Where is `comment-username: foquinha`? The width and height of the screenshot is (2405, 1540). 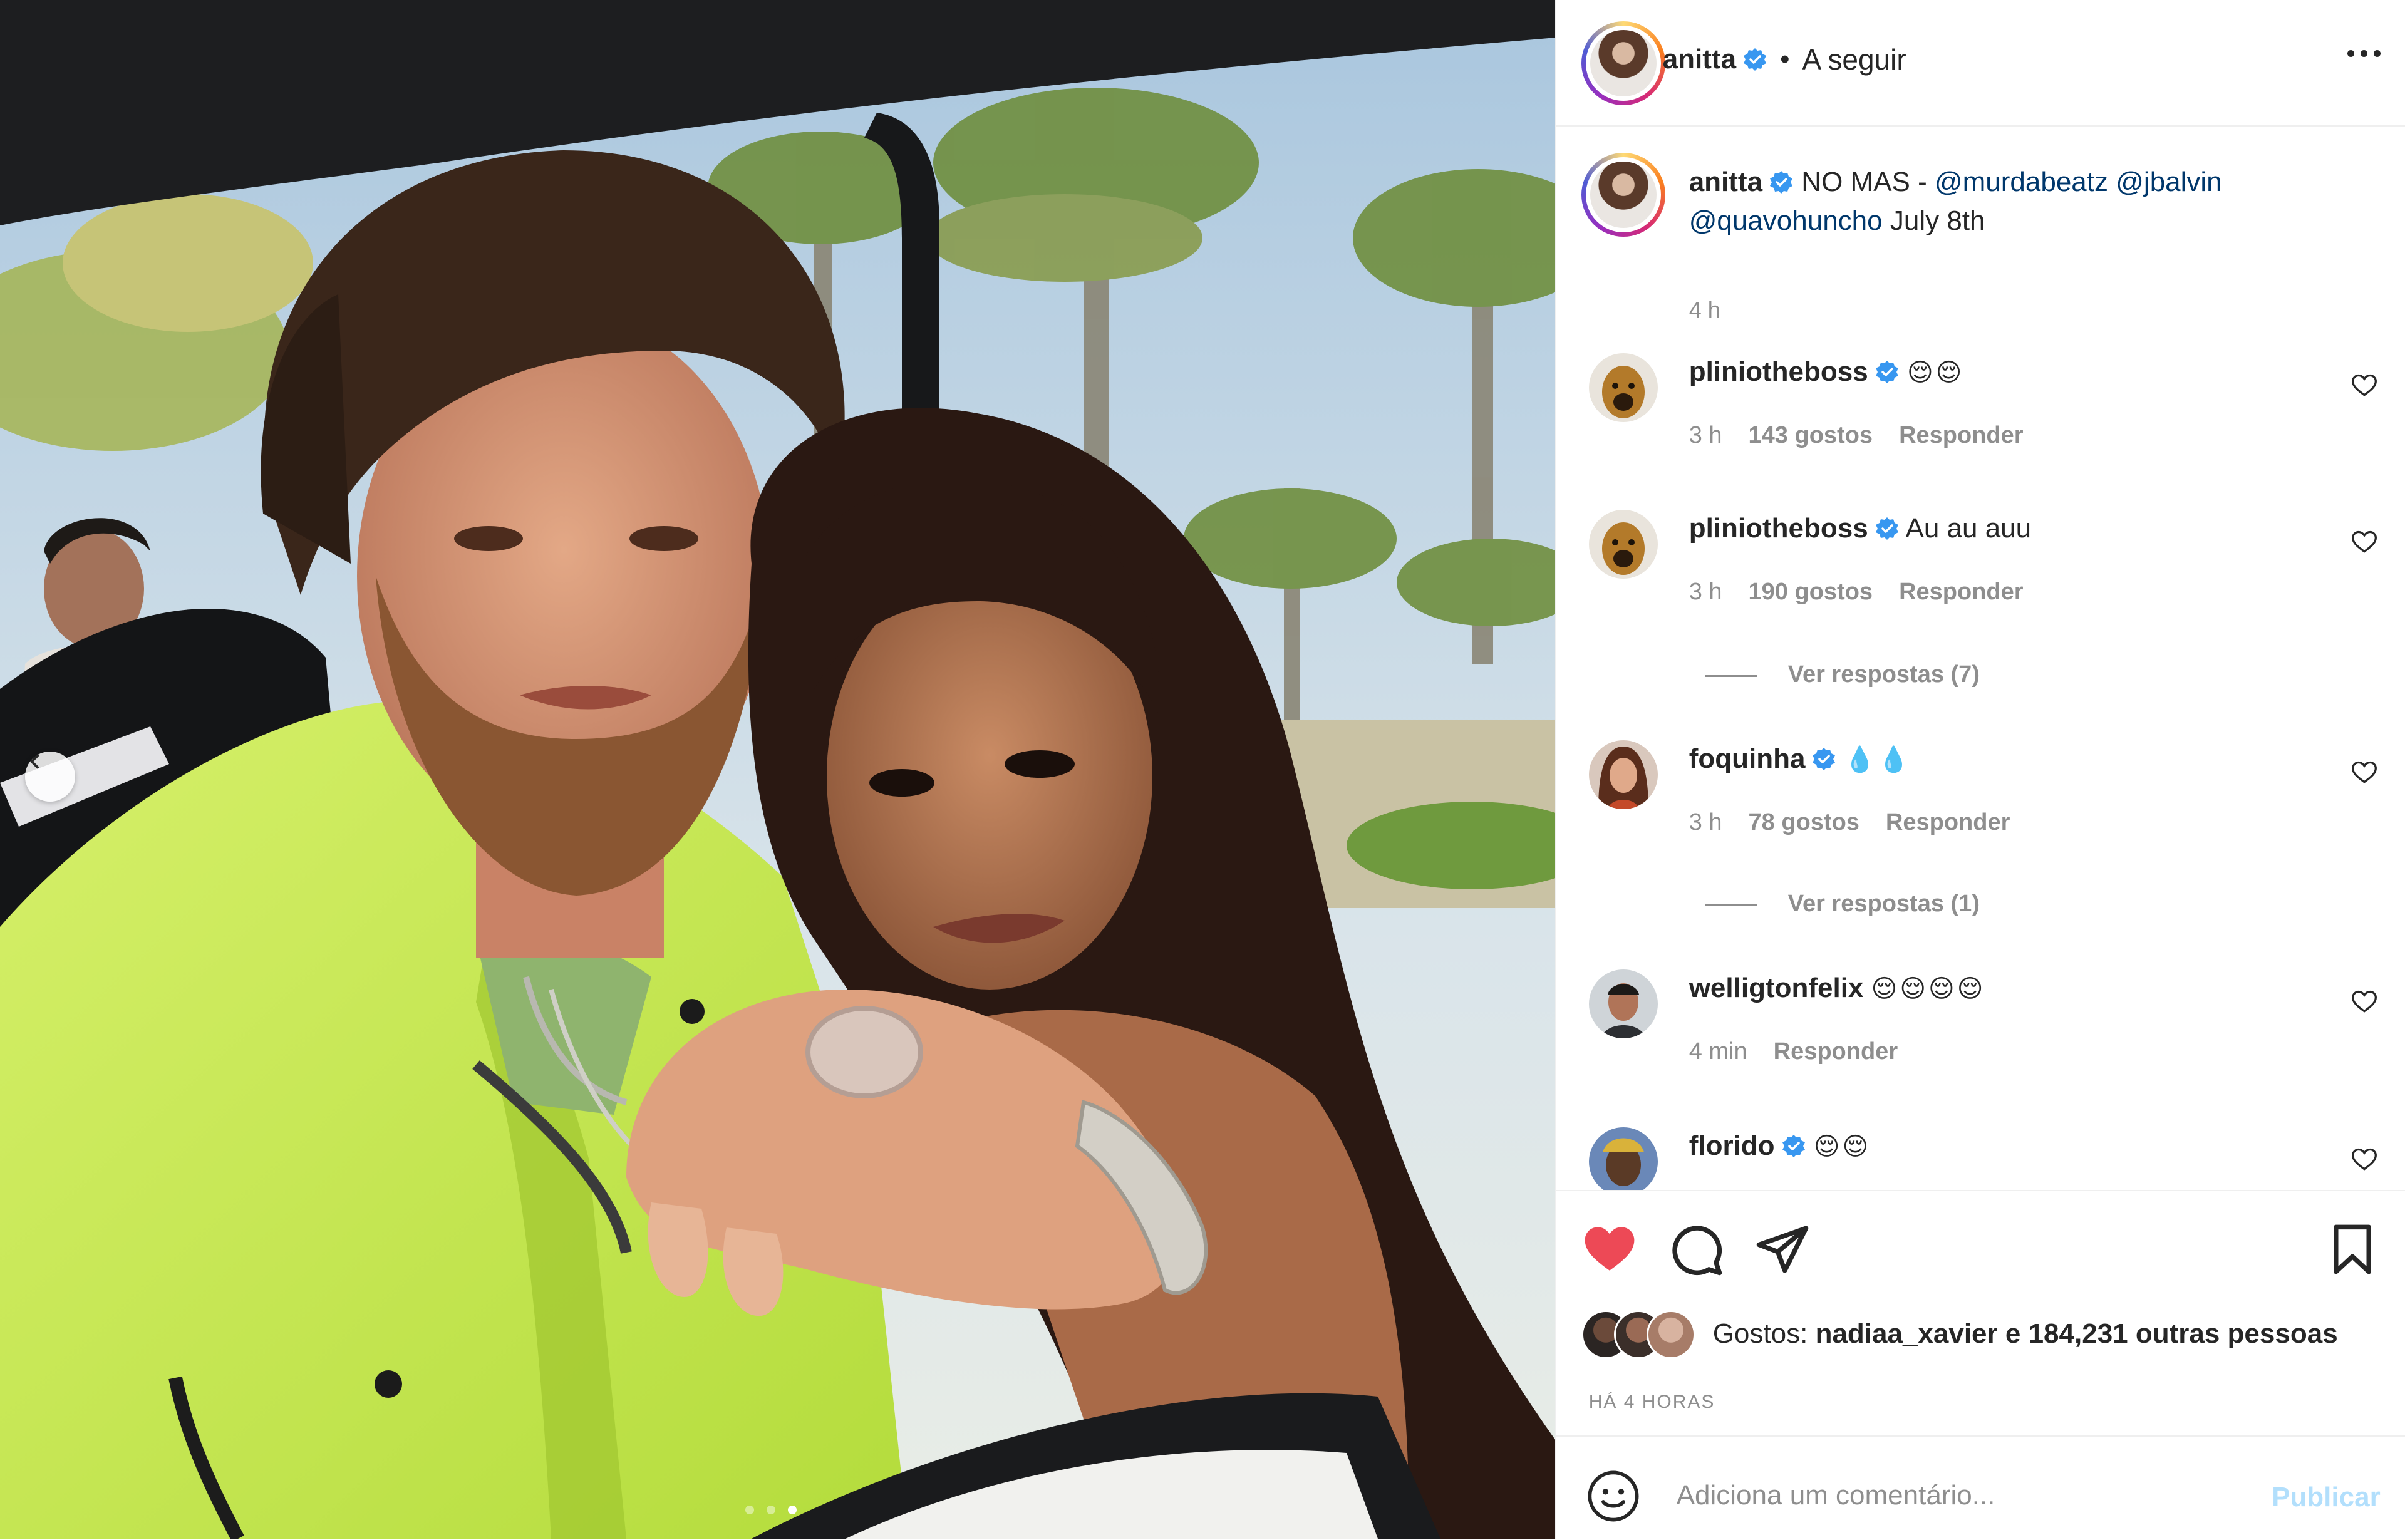
comment-username: foquinha is located at coordinates (1747, 758).